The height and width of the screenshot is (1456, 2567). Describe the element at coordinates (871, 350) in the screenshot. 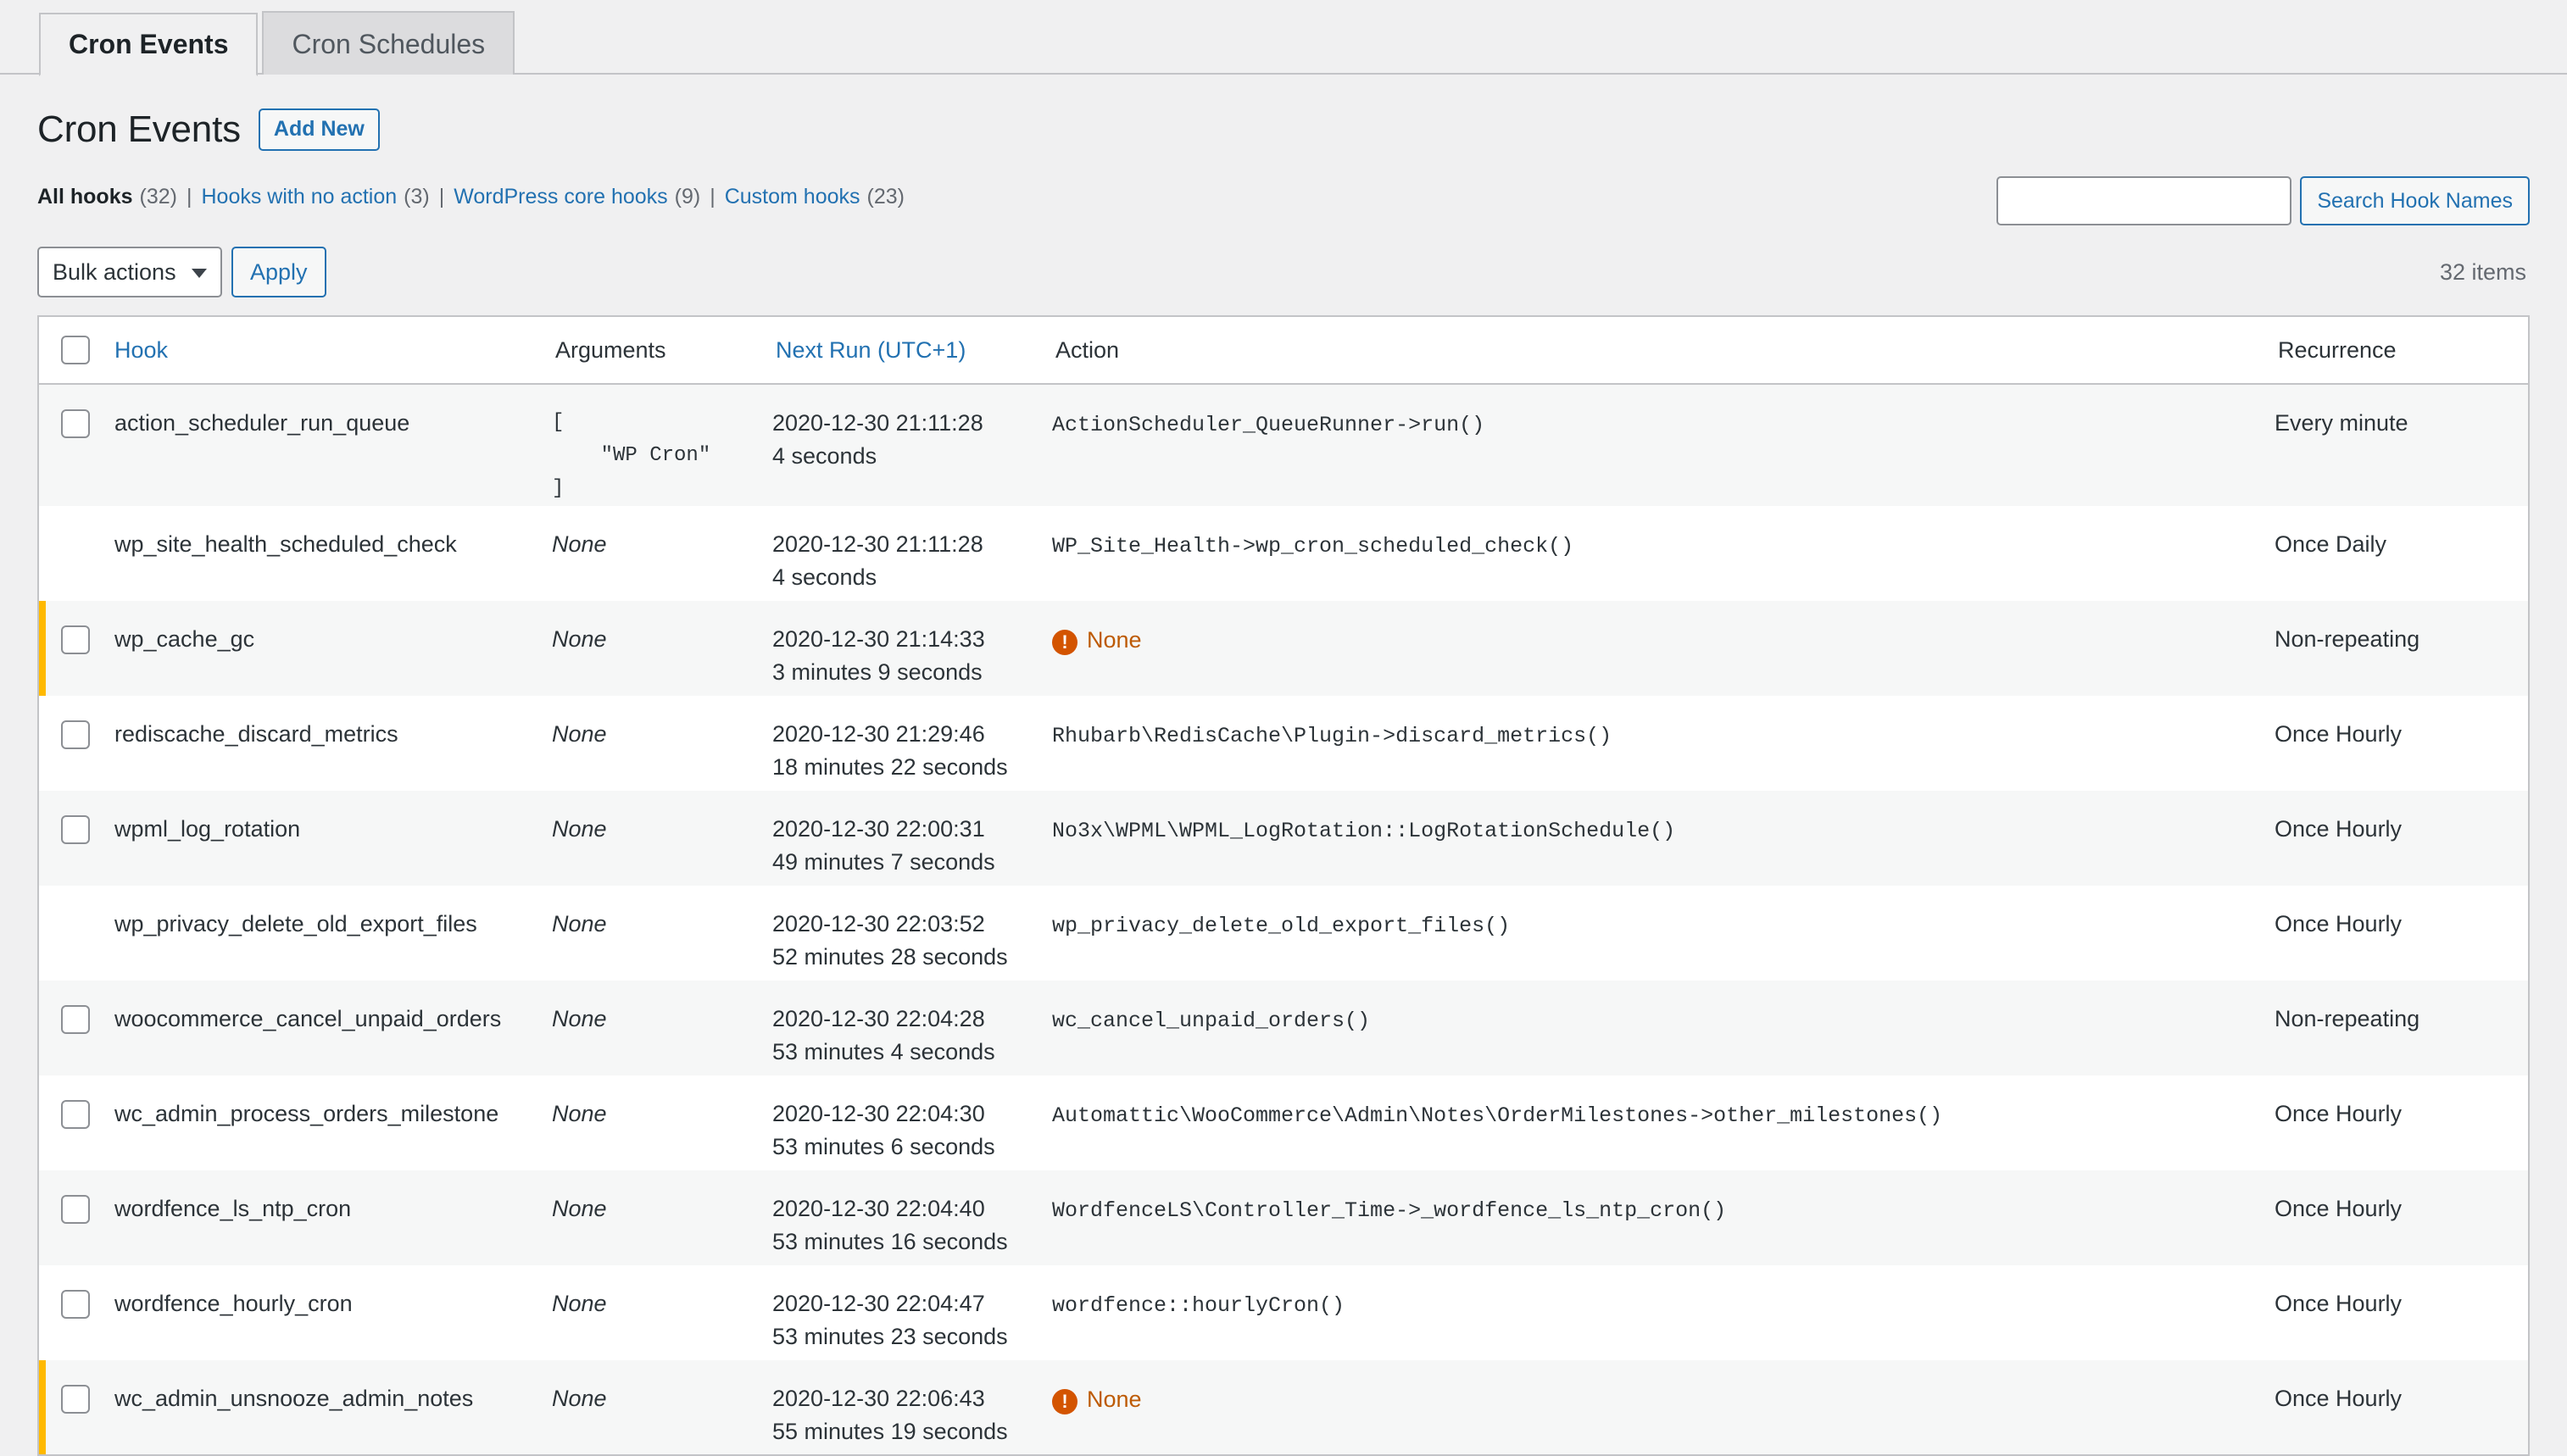

I see `column-header-next-run-label: Next Run (UTC+1)` at that location.